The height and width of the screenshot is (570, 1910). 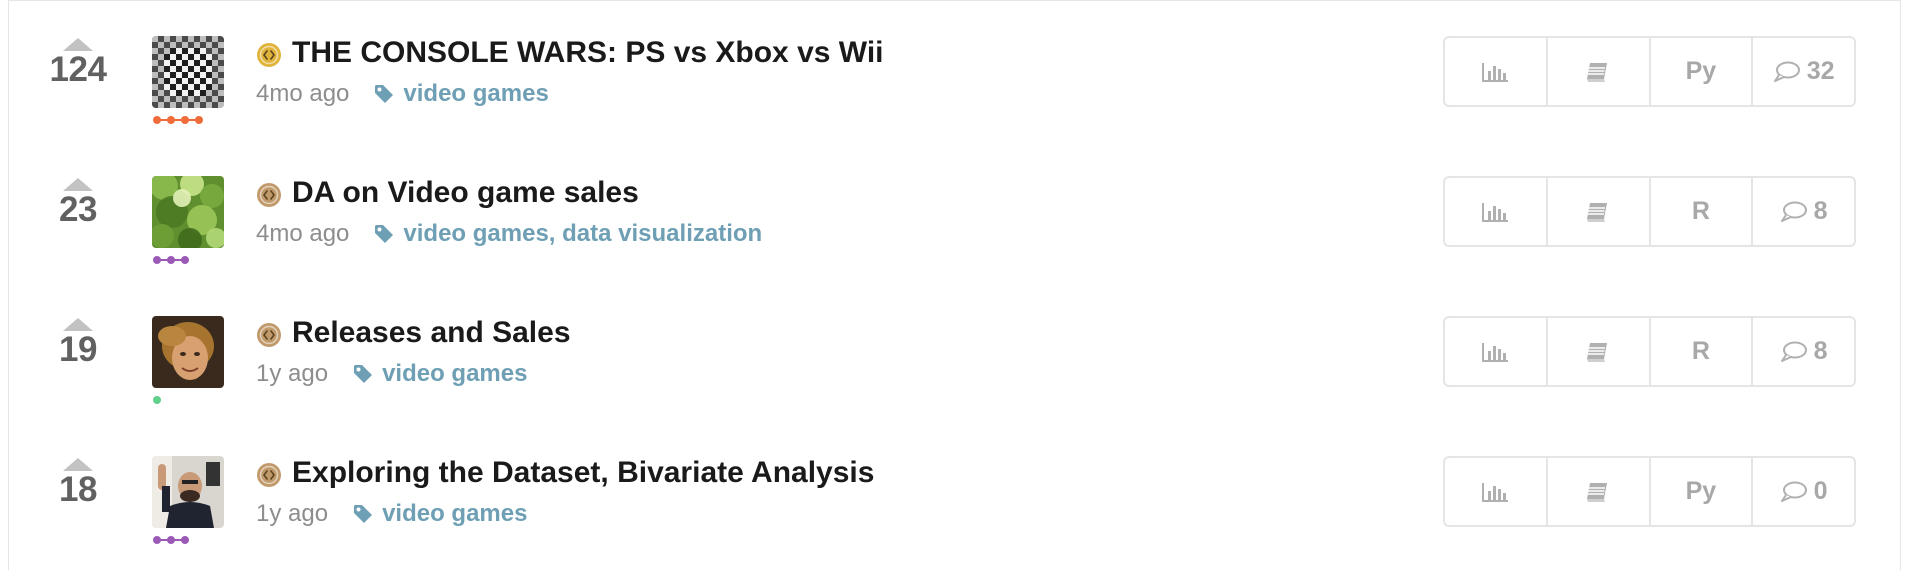 I want to click on kernel-actions: Py 32, so click(x=1649, y=71).